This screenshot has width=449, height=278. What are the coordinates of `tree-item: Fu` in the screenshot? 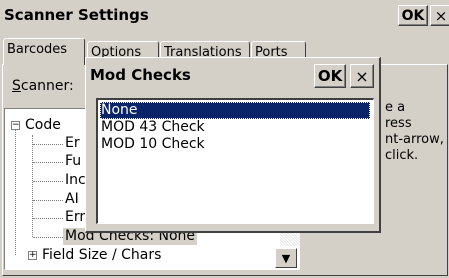 It's located at (73, 161).